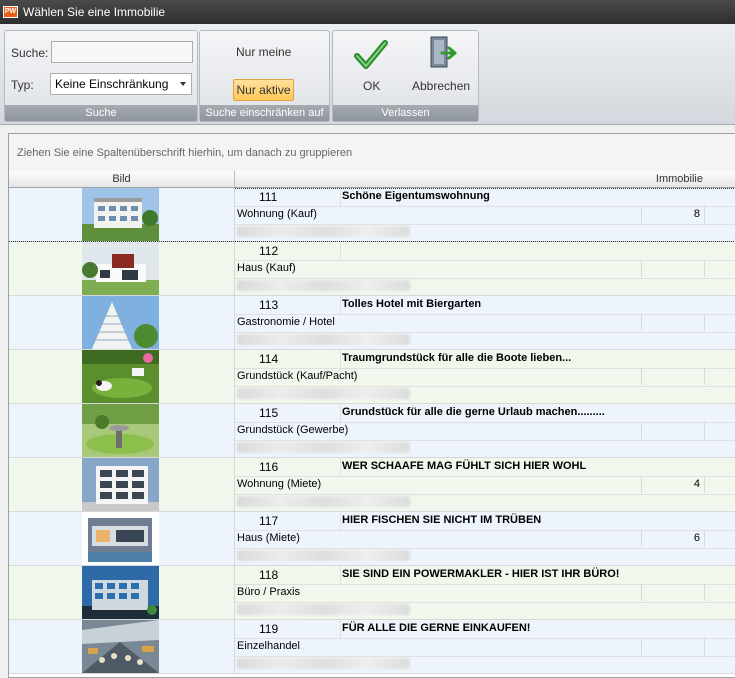 Image resolution: width=735 pixels, height=678 pixels. Describe the element at coordinates (372, 269) in the screenshot. I see `table-row: 112 Haus (Kauf)` at that location.